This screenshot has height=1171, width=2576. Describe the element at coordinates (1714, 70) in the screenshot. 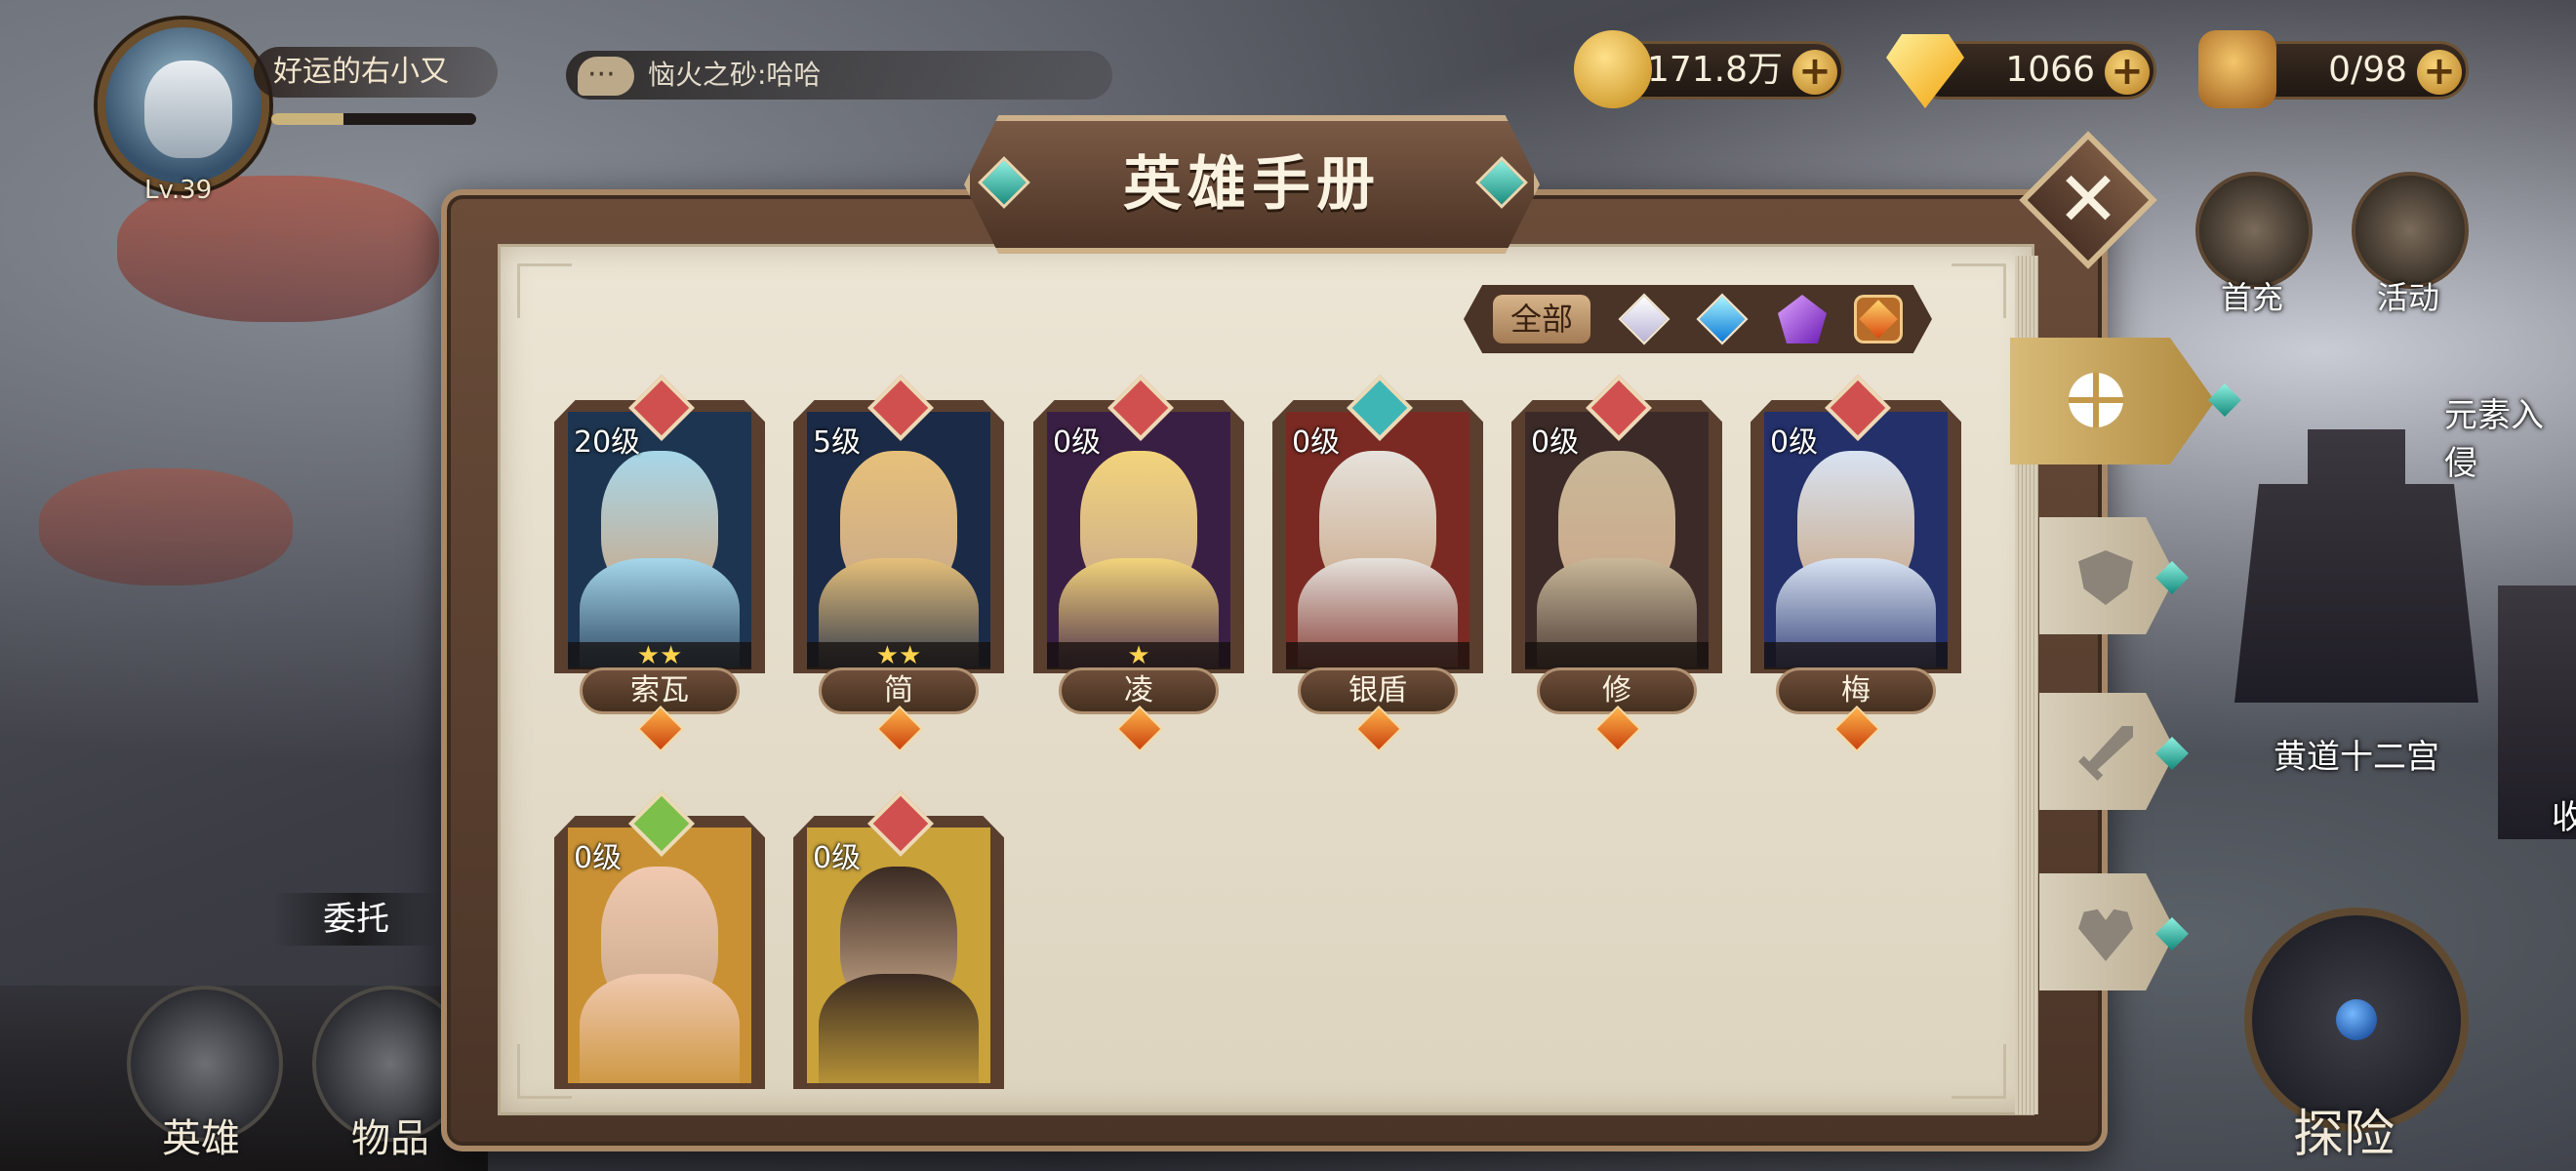

I see `gold-value: 171.8万` at that location.